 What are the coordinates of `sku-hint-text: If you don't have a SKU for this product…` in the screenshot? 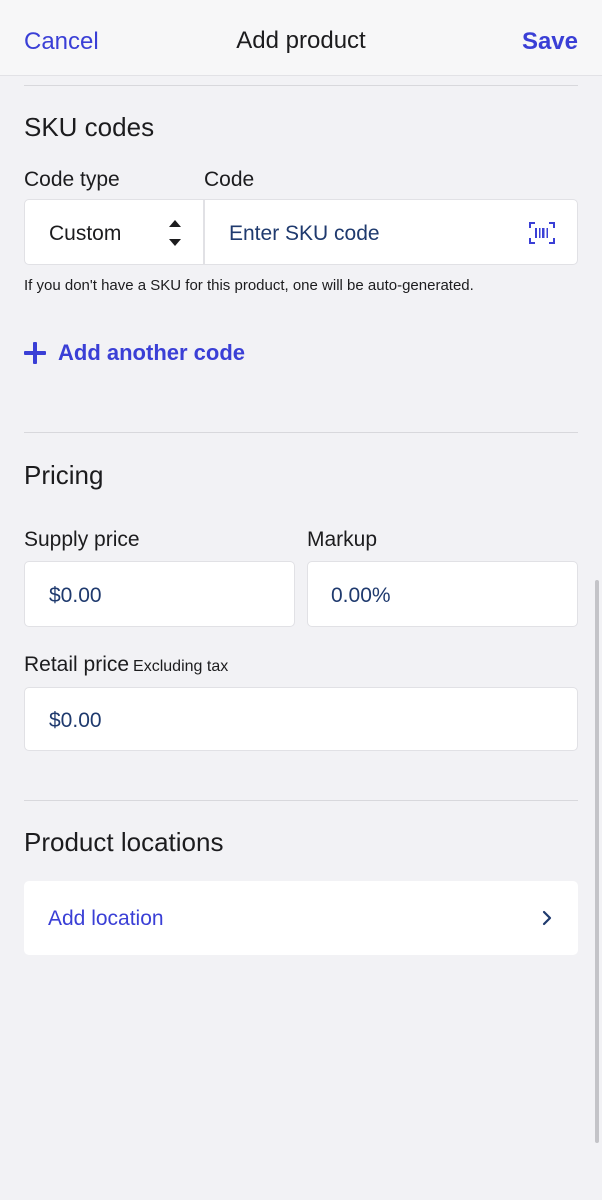 It's located at (249, 285).